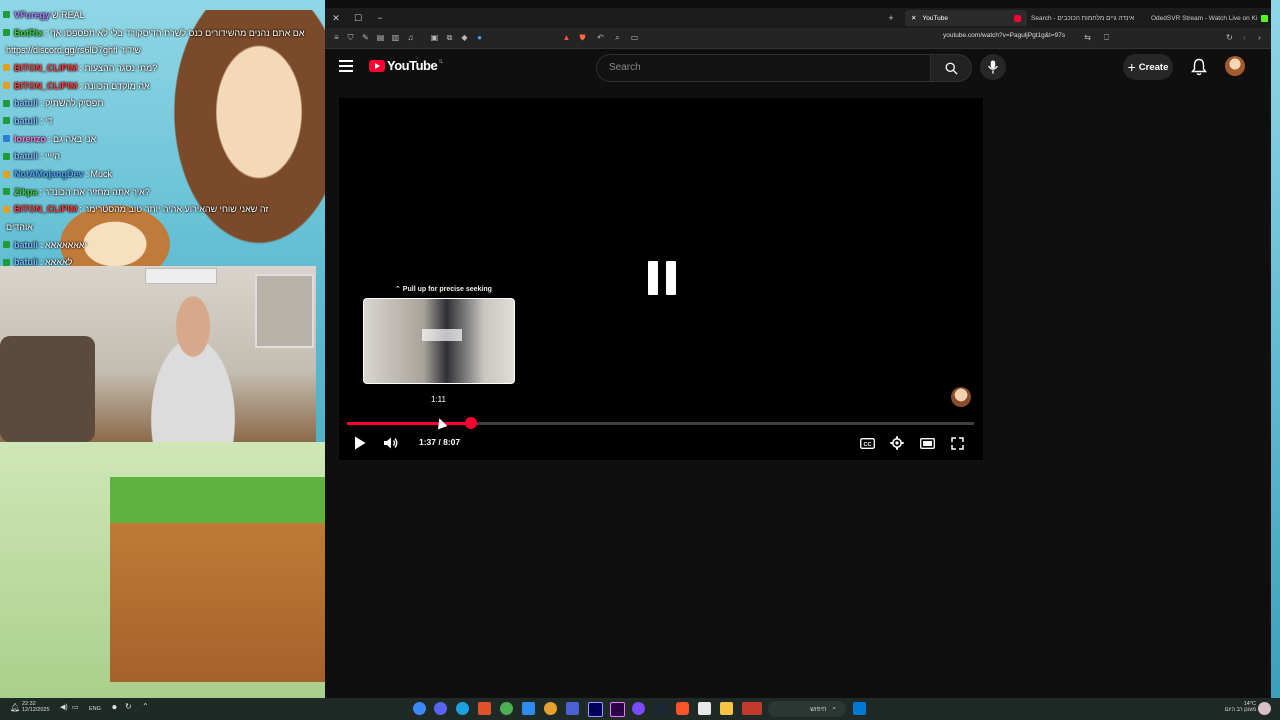 This screenshot has height=720, width=1280. Describe the element at coordinates (68, 14) in the screenshot. I see `chat-text: ש REAL` at that location.